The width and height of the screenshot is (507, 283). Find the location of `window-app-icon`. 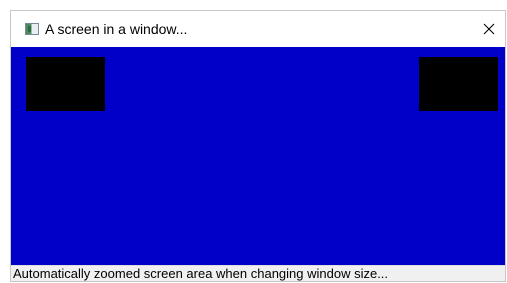

window-app-icon is located at coordinates (32, 29).